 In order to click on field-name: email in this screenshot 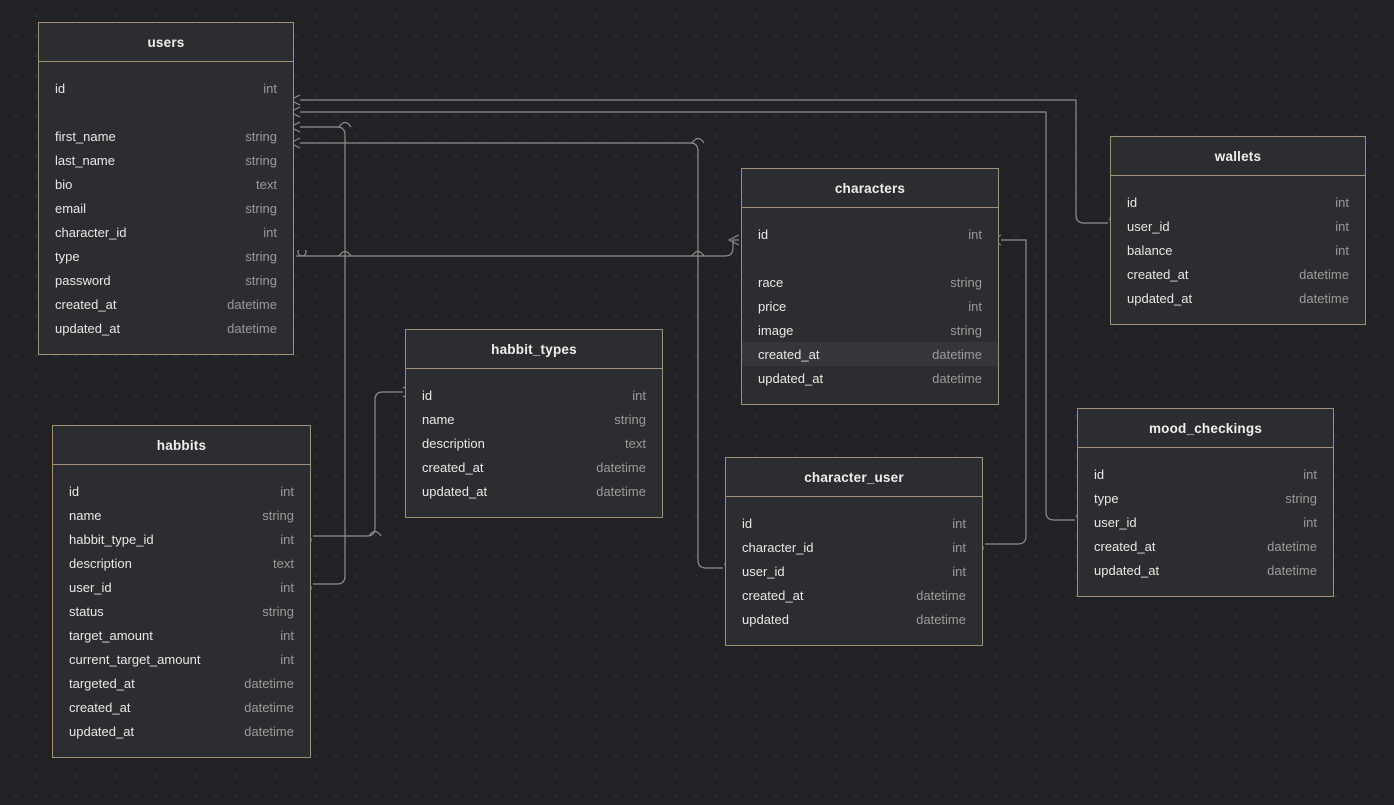, I will do `click(71, 208)`.